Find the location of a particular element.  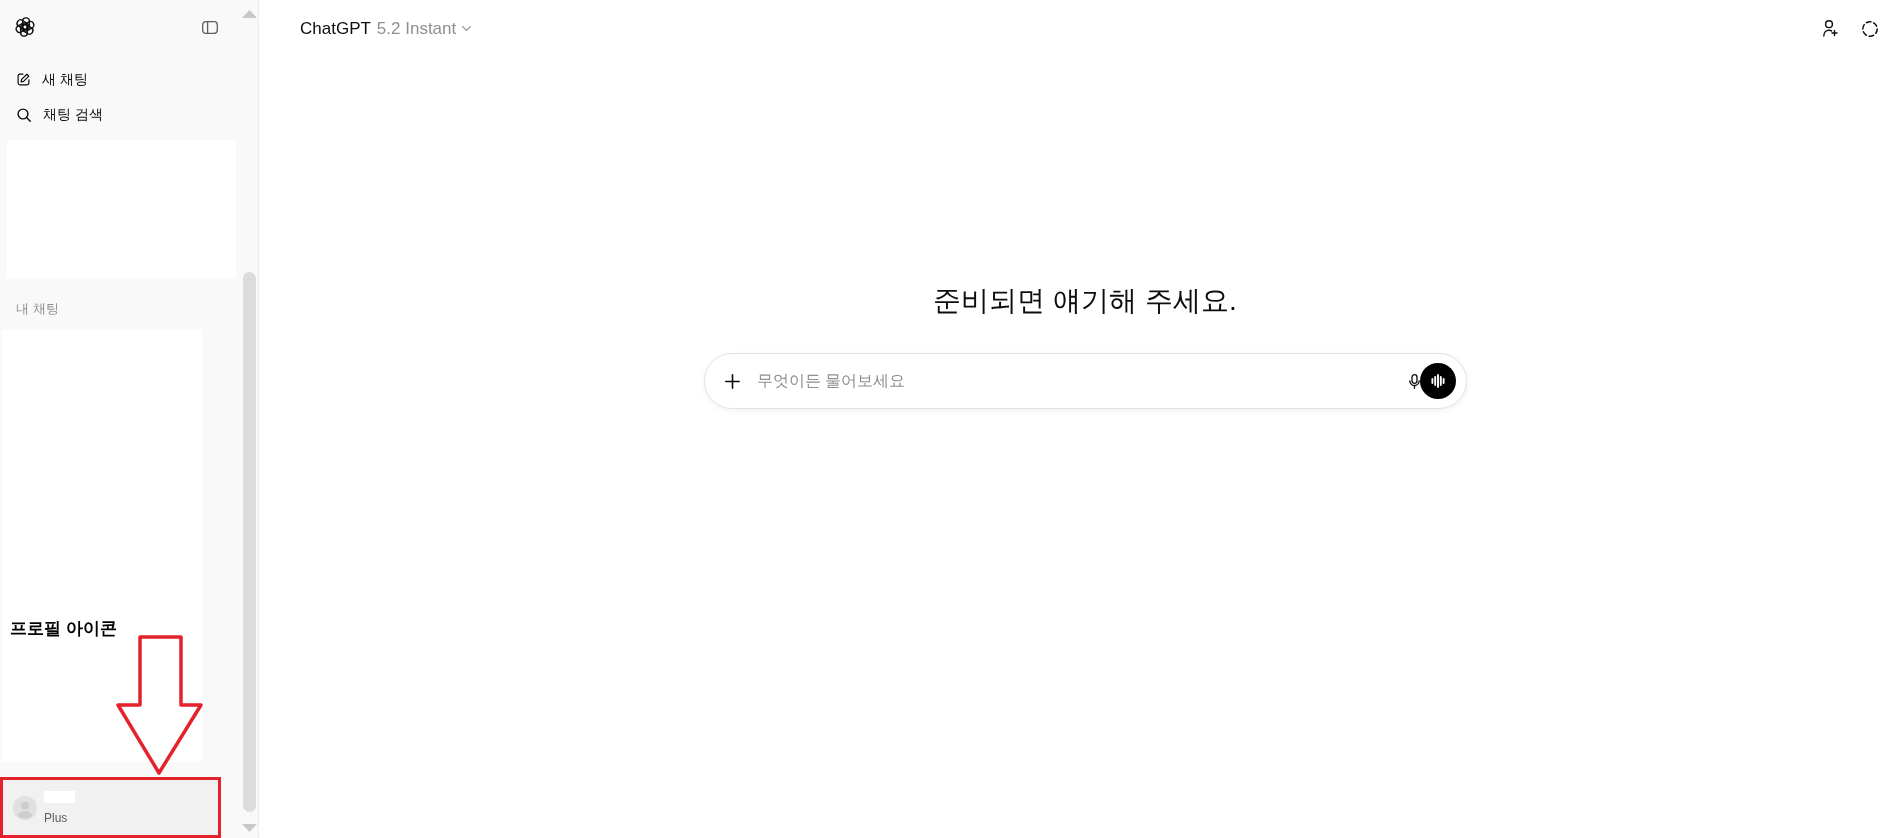

prompt-field: 무엇이든 물어보세요 is located at coordinates (1085, 381).